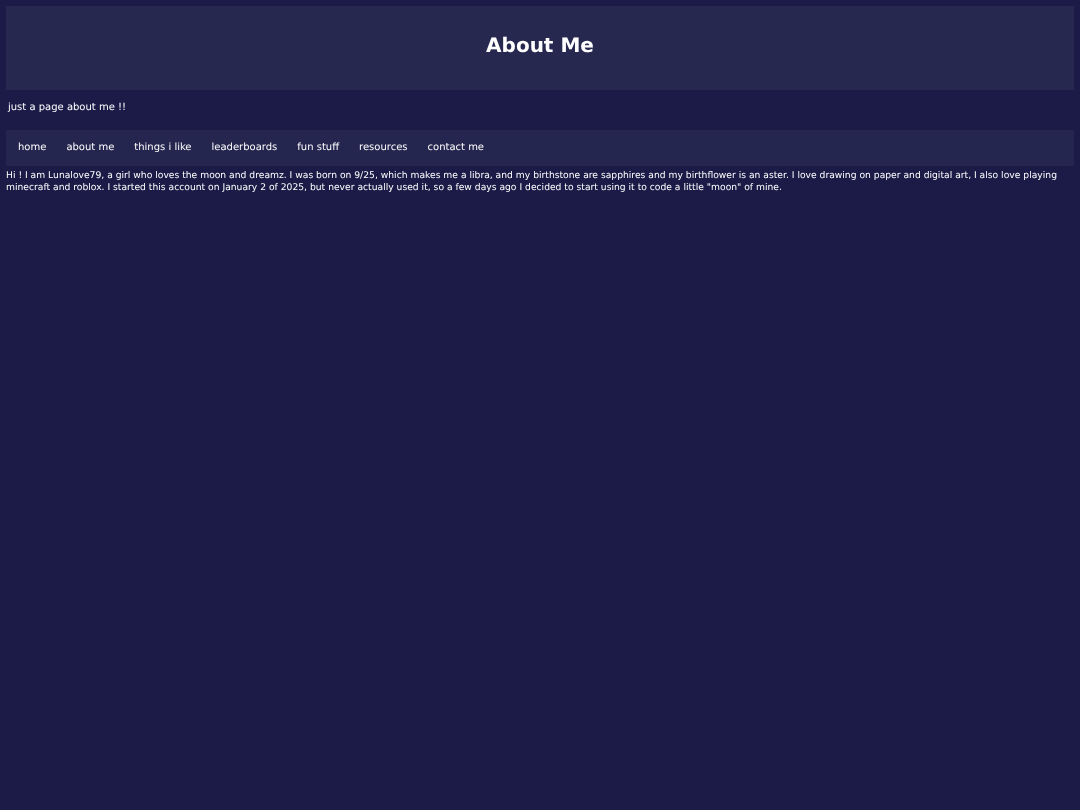  I want to click on page-title: About Me, so click(540, 48).